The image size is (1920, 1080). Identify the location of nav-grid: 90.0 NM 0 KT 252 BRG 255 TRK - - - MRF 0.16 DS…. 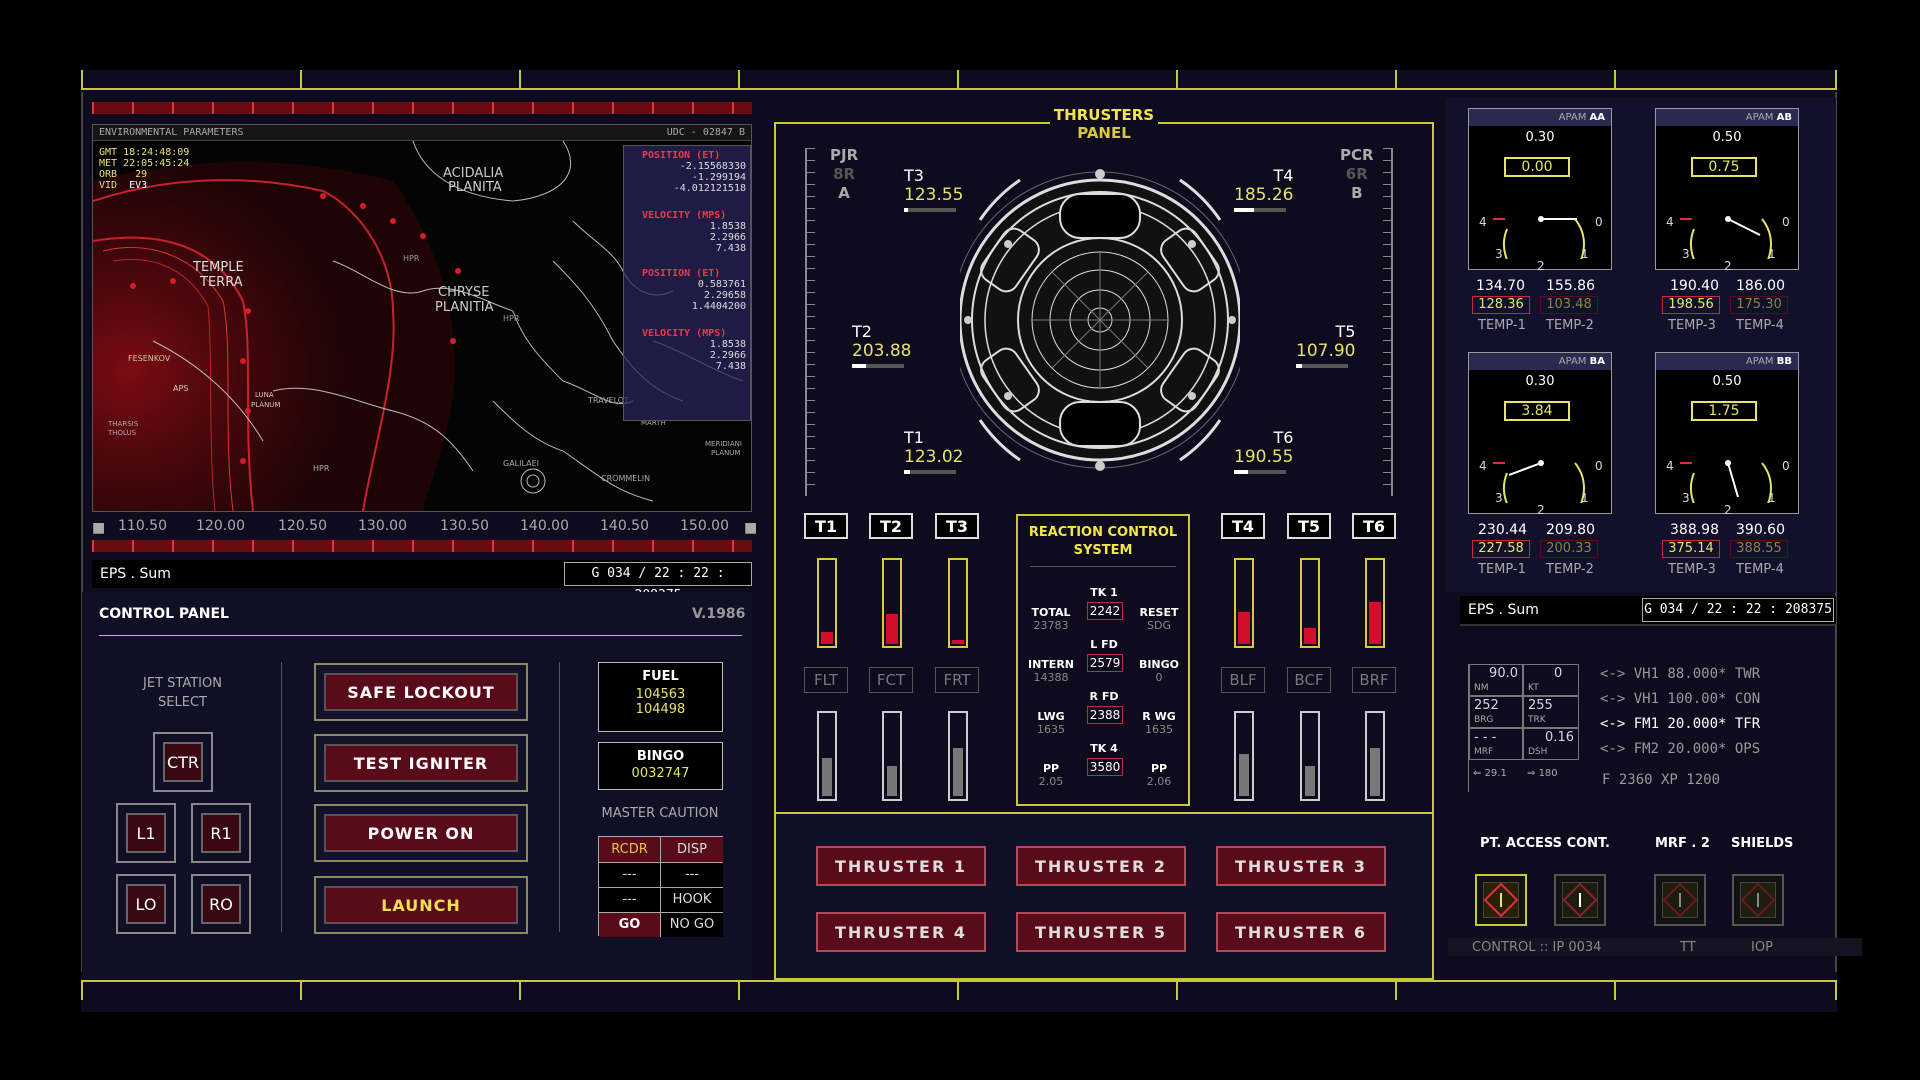
(1523, 728).